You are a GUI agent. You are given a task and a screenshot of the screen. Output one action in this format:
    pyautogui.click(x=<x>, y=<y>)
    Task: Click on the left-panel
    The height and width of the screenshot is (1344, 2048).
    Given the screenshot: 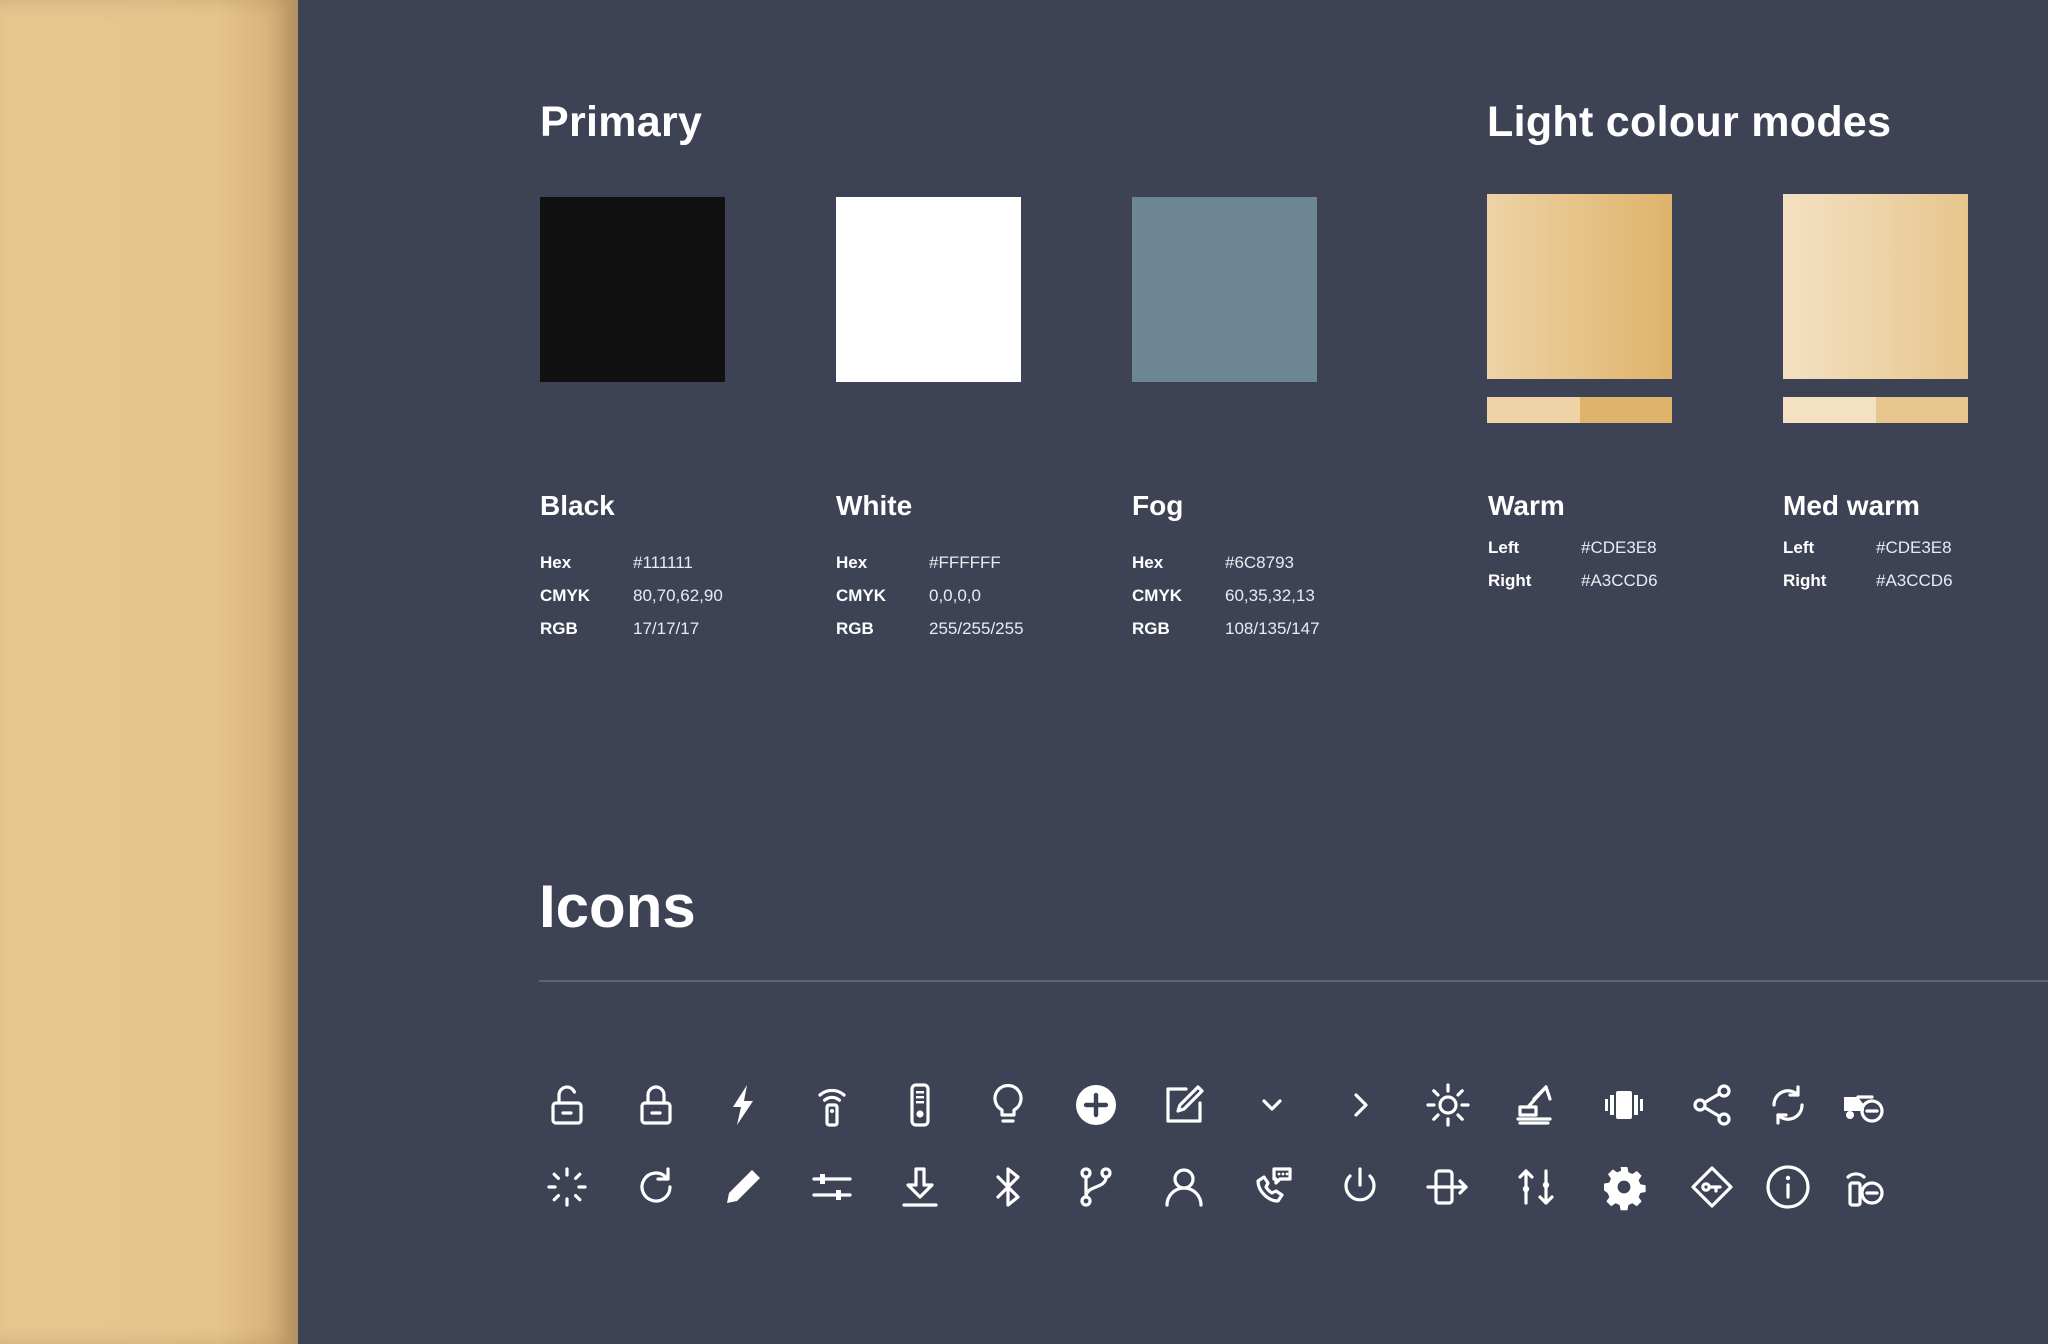 What is the action you would take?
    pyautogui.click(x=149, y=672)
    